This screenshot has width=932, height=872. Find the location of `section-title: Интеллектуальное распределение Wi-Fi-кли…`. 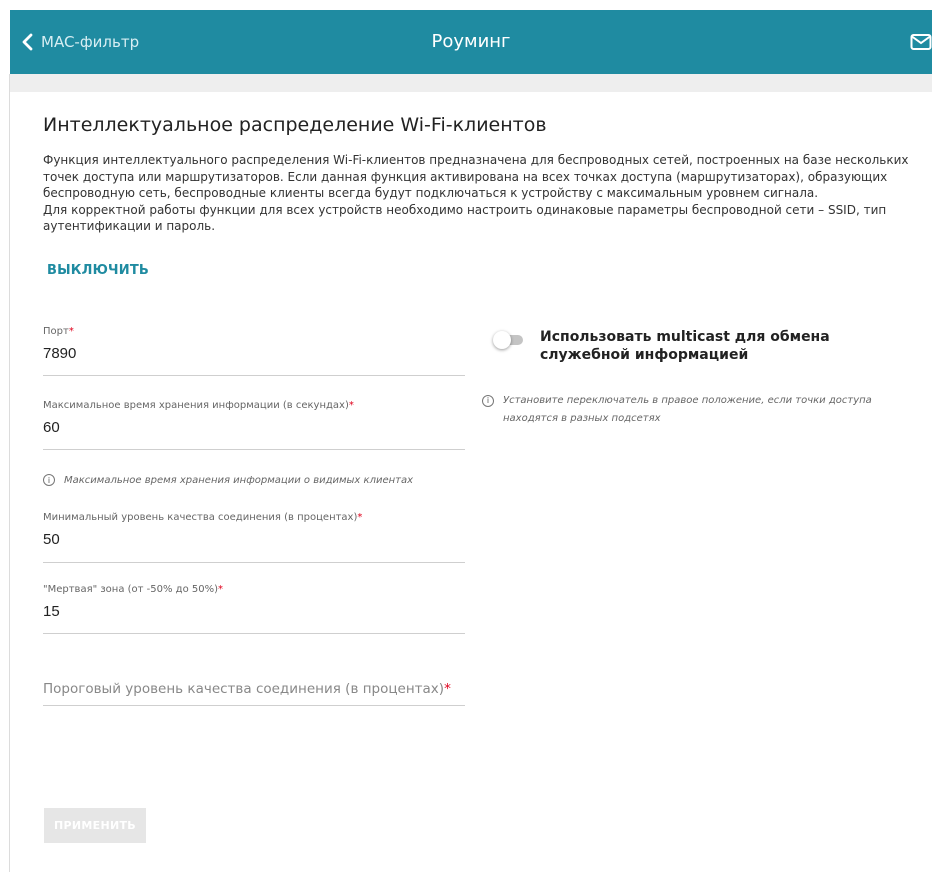

section-title: Интеллектуальное распределение Wi-Fi-кли… is located at coordinates (295, 125).